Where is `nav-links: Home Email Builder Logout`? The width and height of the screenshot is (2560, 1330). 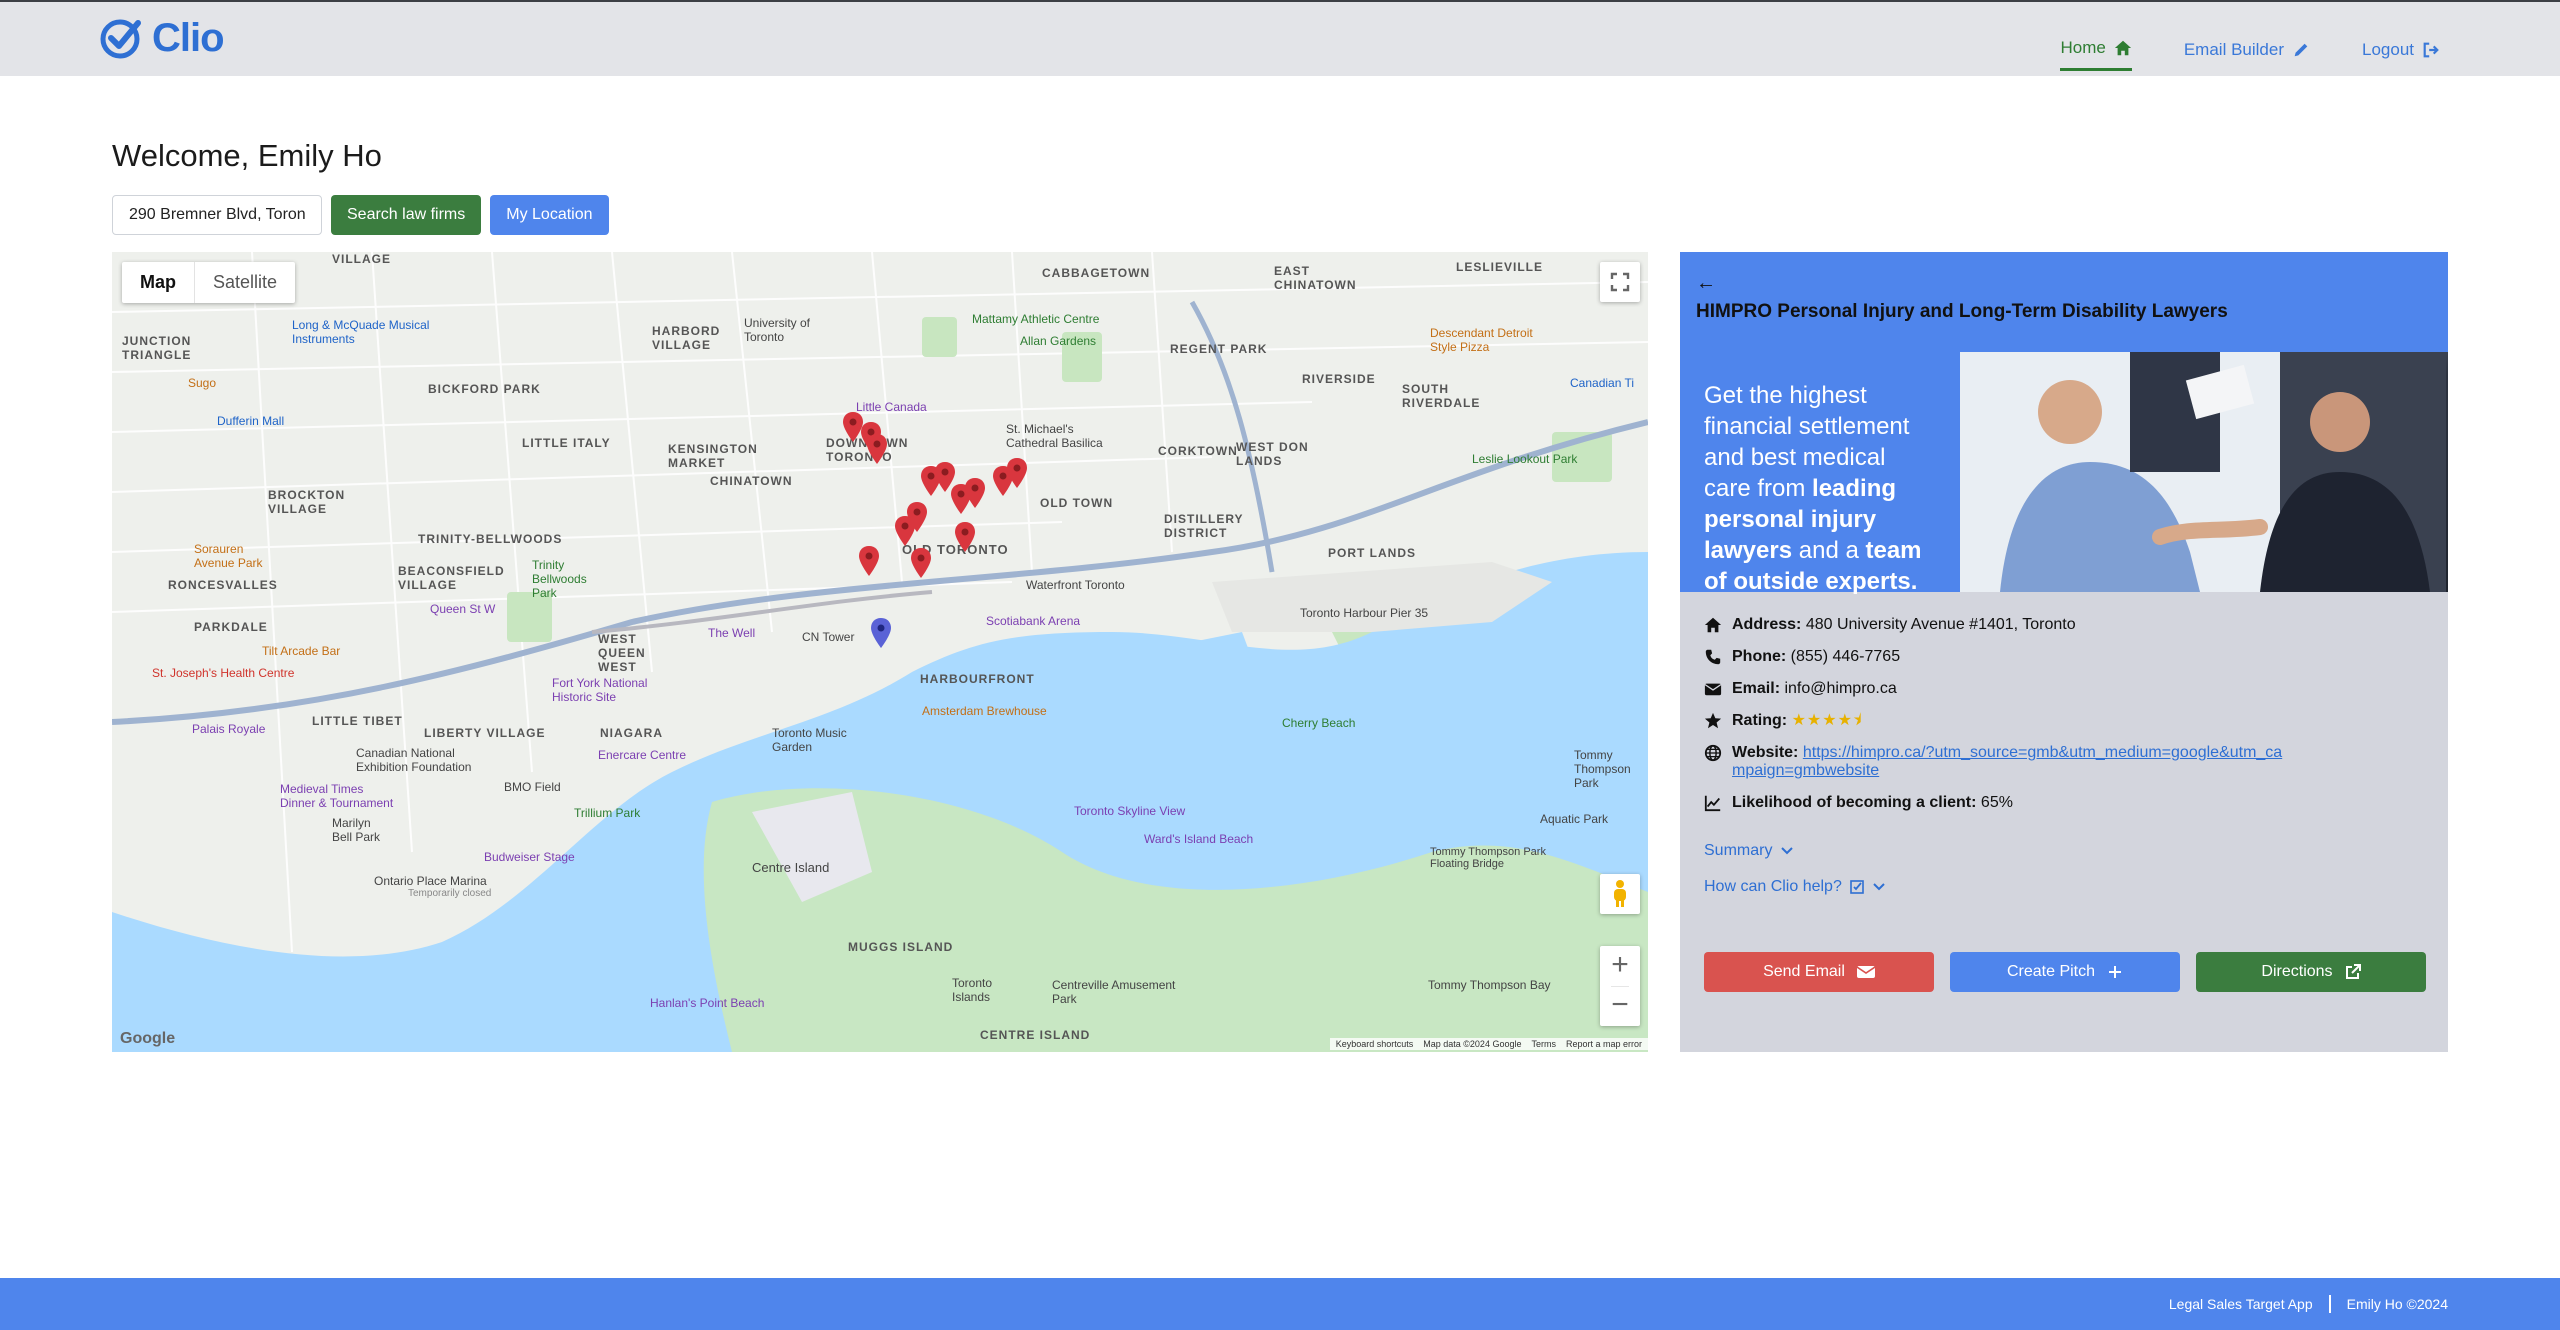
nav-links: Home Email Builder Logout is located at coordinates (2250, 54).